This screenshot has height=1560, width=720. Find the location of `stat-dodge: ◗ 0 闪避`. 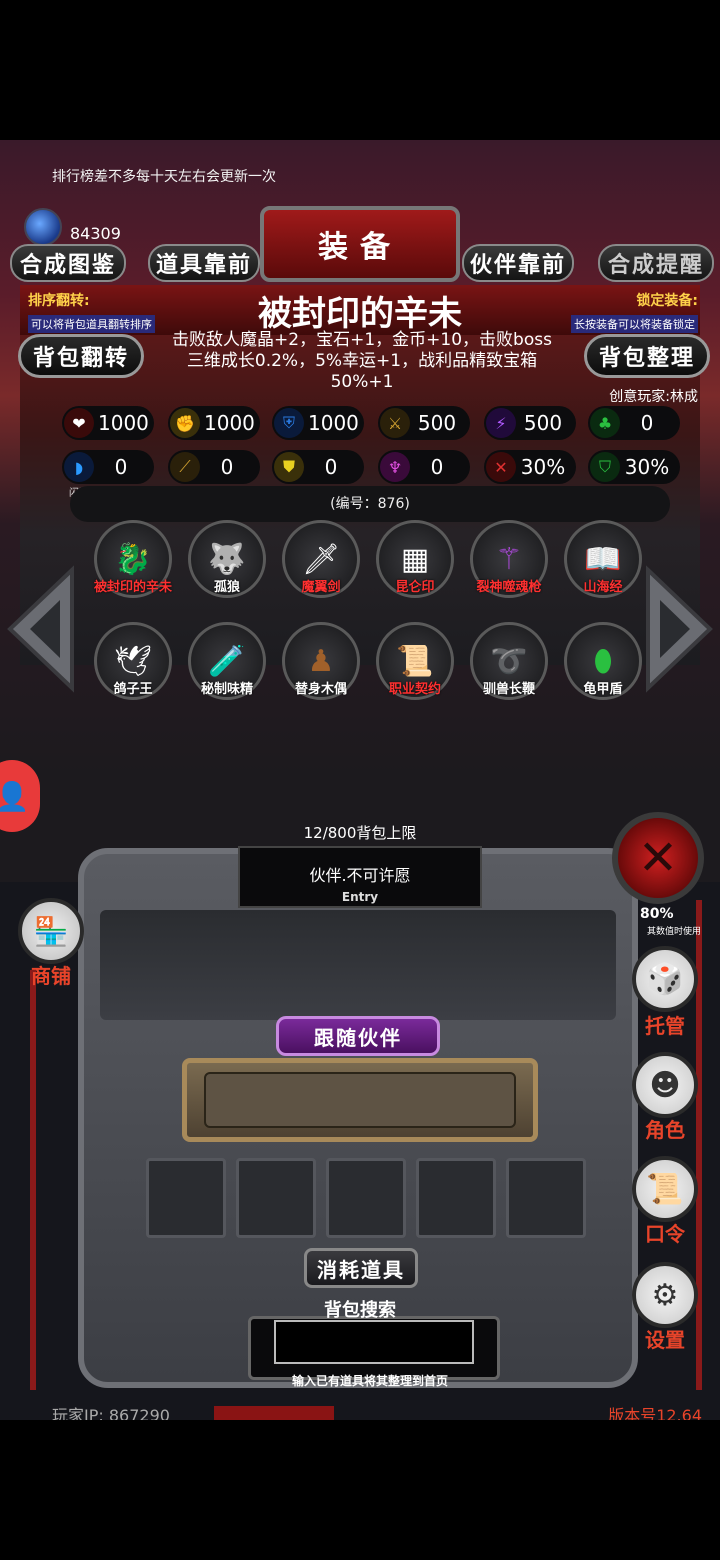

stat-dodge: ◗ 0 闪避 is located at coordinates (108, 474).